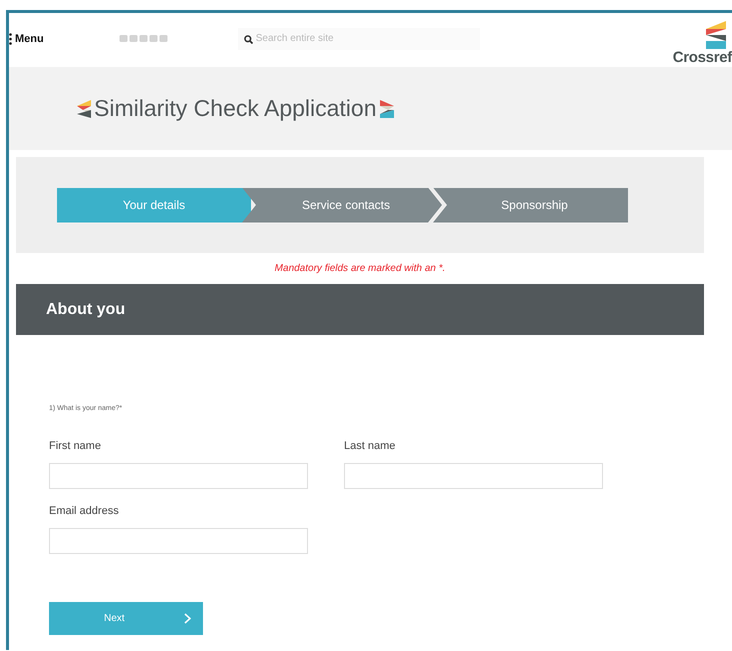 The width and height of the screenshot is (732, 651). What do you see at coordinates (530, 205) in the screenshot?
I see `step-tab: Sponsorship` at bounding box center [530, 205].